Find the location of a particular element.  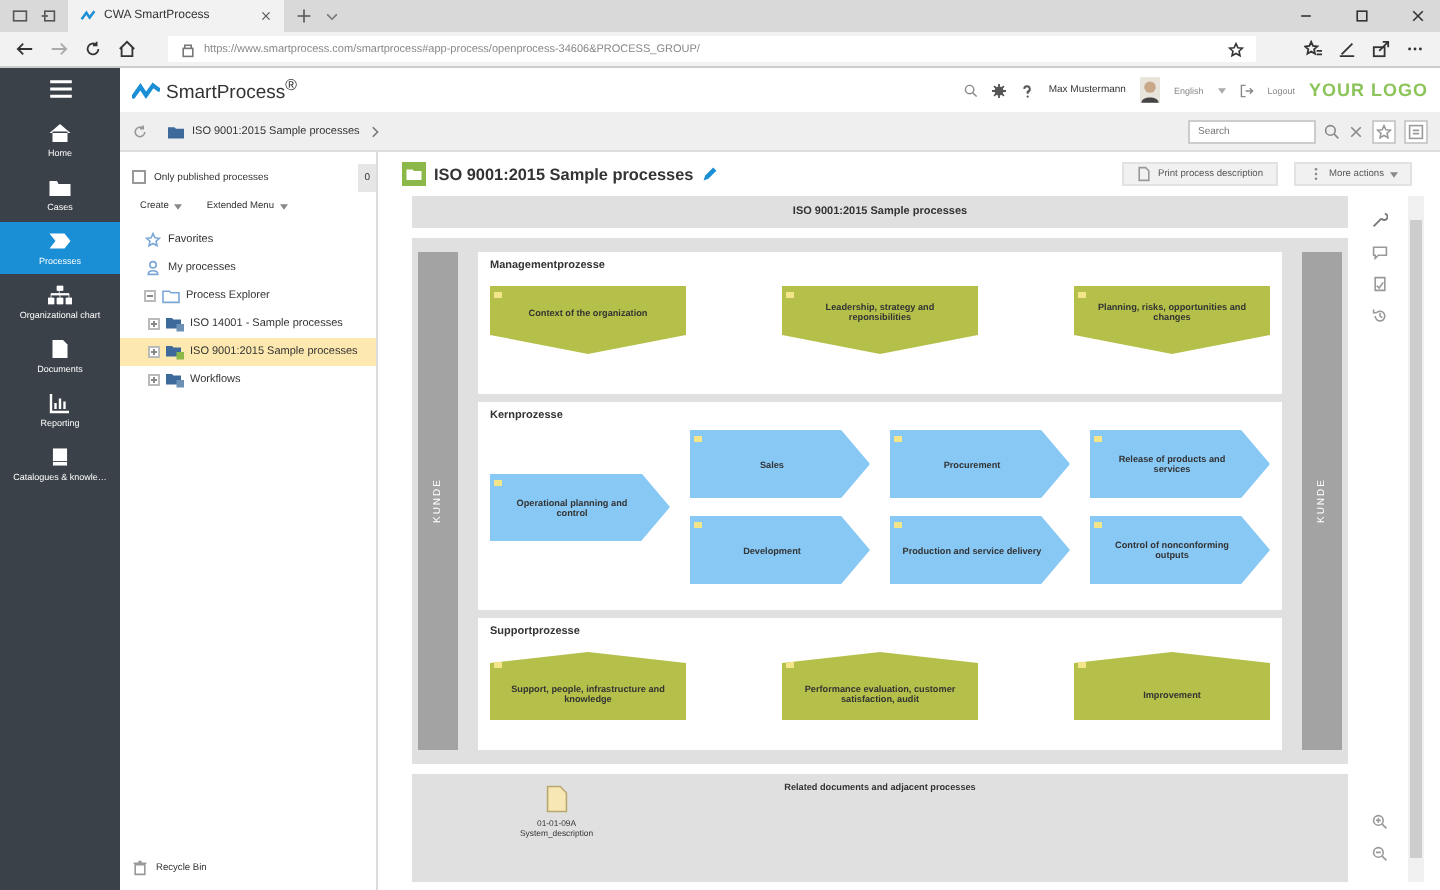

chevron-down-icon is located at coordinates (332, 16).